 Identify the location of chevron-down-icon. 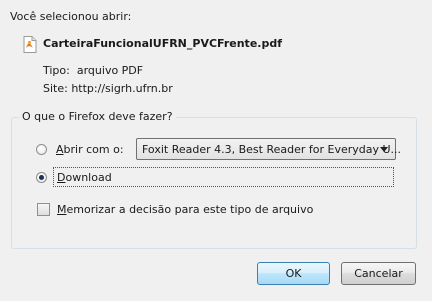
(384, 149).